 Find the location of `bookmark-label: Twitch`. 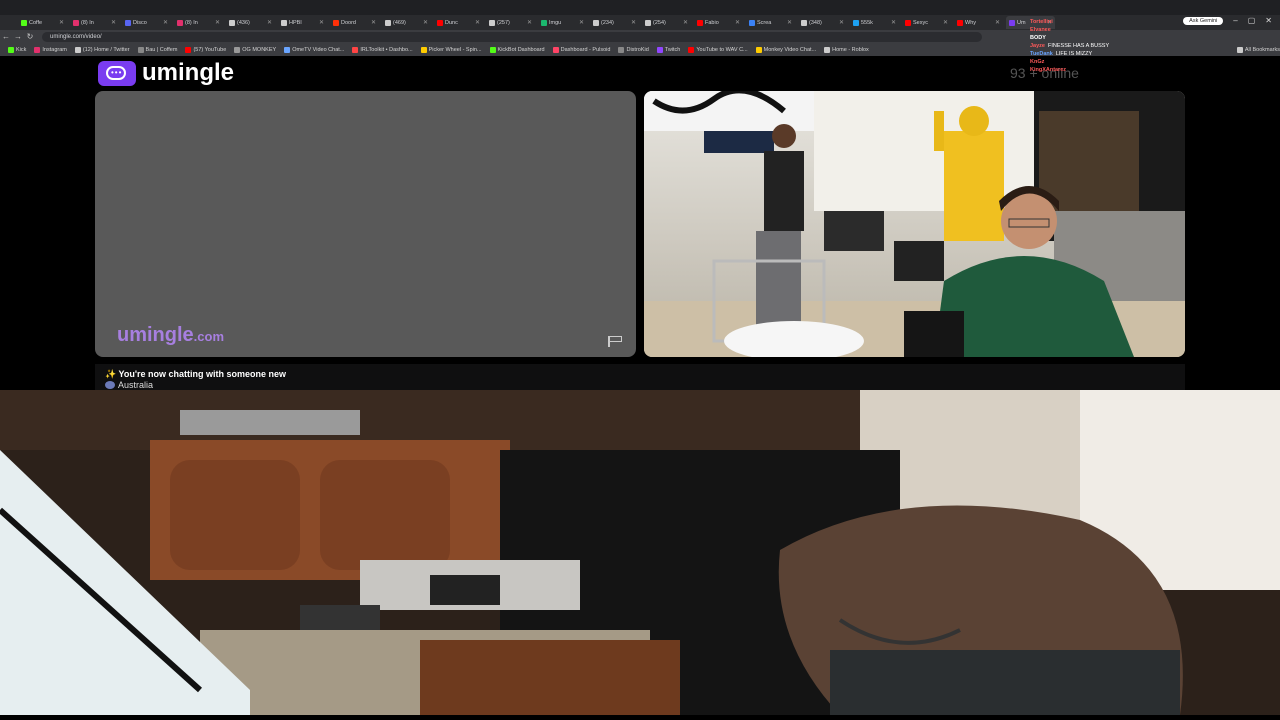

bookmark-label: Twitch is located at coordinates (672, 50).